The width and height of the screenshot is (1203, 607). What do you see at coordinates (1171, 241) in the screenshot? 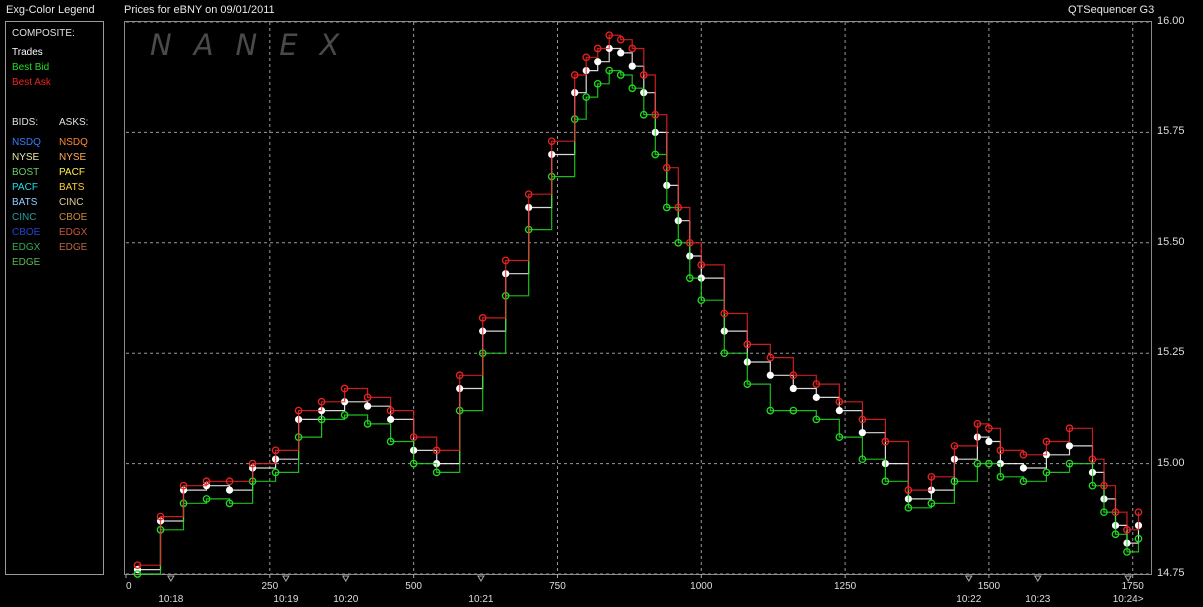
I see `y-tick-label: 15.50` at bounding box center [1171, 241].